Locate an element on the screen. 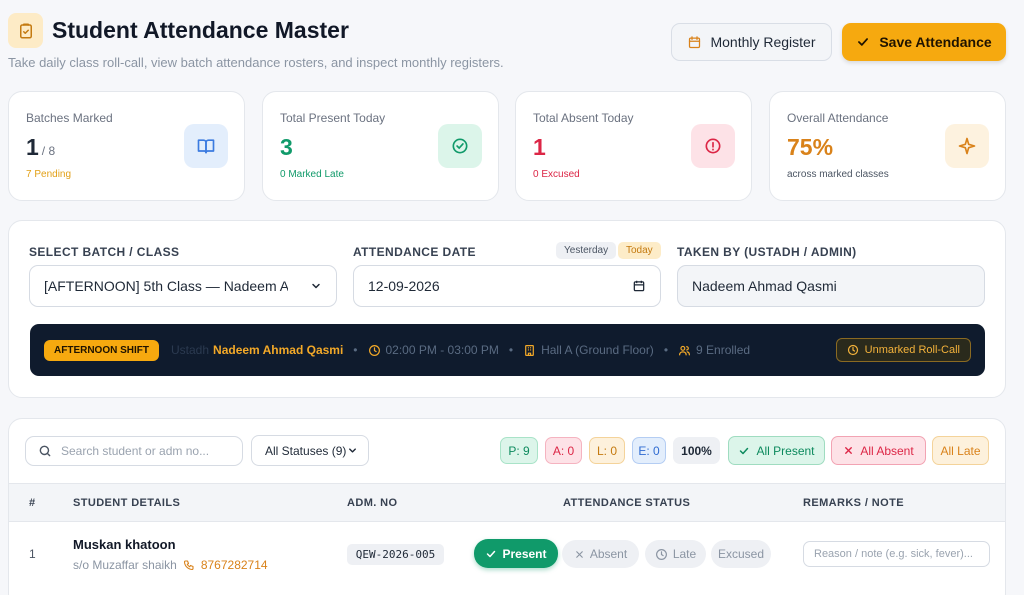  admission-number: QEW-2026-005 is located at coordinates (395, 554).